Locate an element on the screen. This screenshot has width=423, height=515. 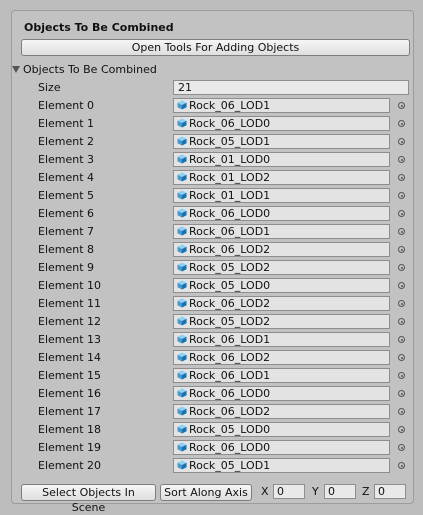
element-row: Element 18 Rock_05_LOD0 is located at coordinates (213, 430).